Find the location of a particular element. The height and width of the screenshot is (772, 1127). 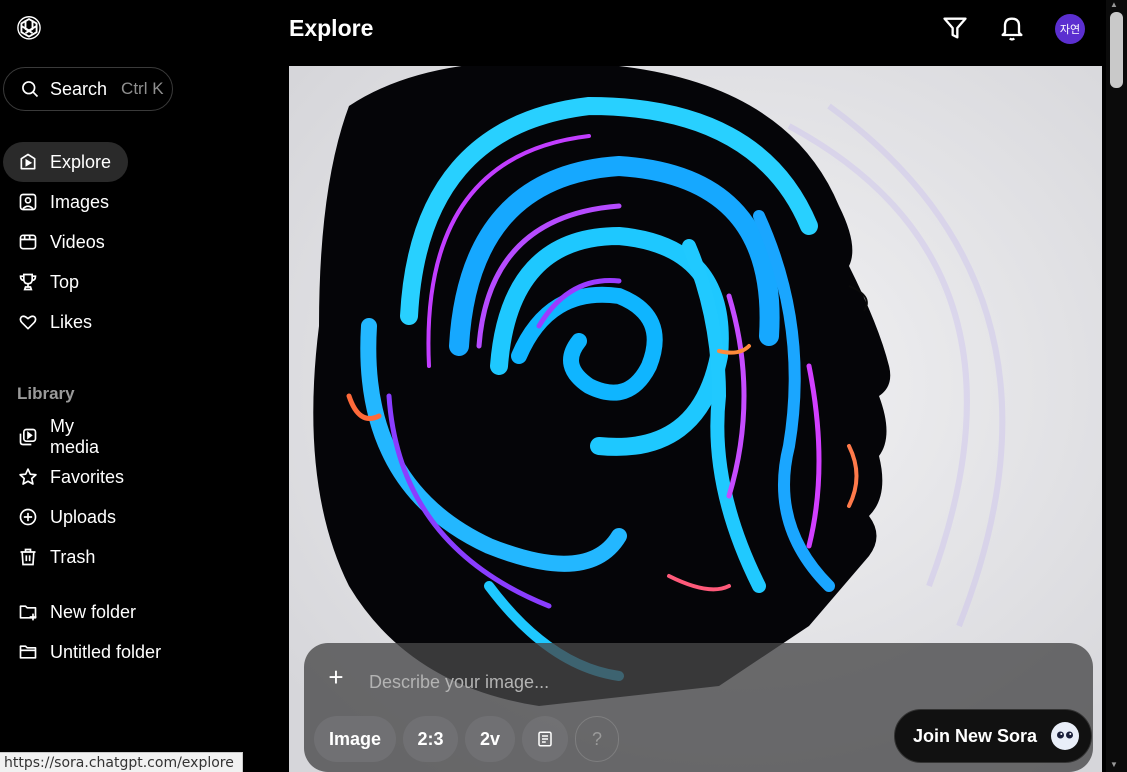

sidebar-item-untitled-folder: Untitled folder is located at coordinates (103, 652).